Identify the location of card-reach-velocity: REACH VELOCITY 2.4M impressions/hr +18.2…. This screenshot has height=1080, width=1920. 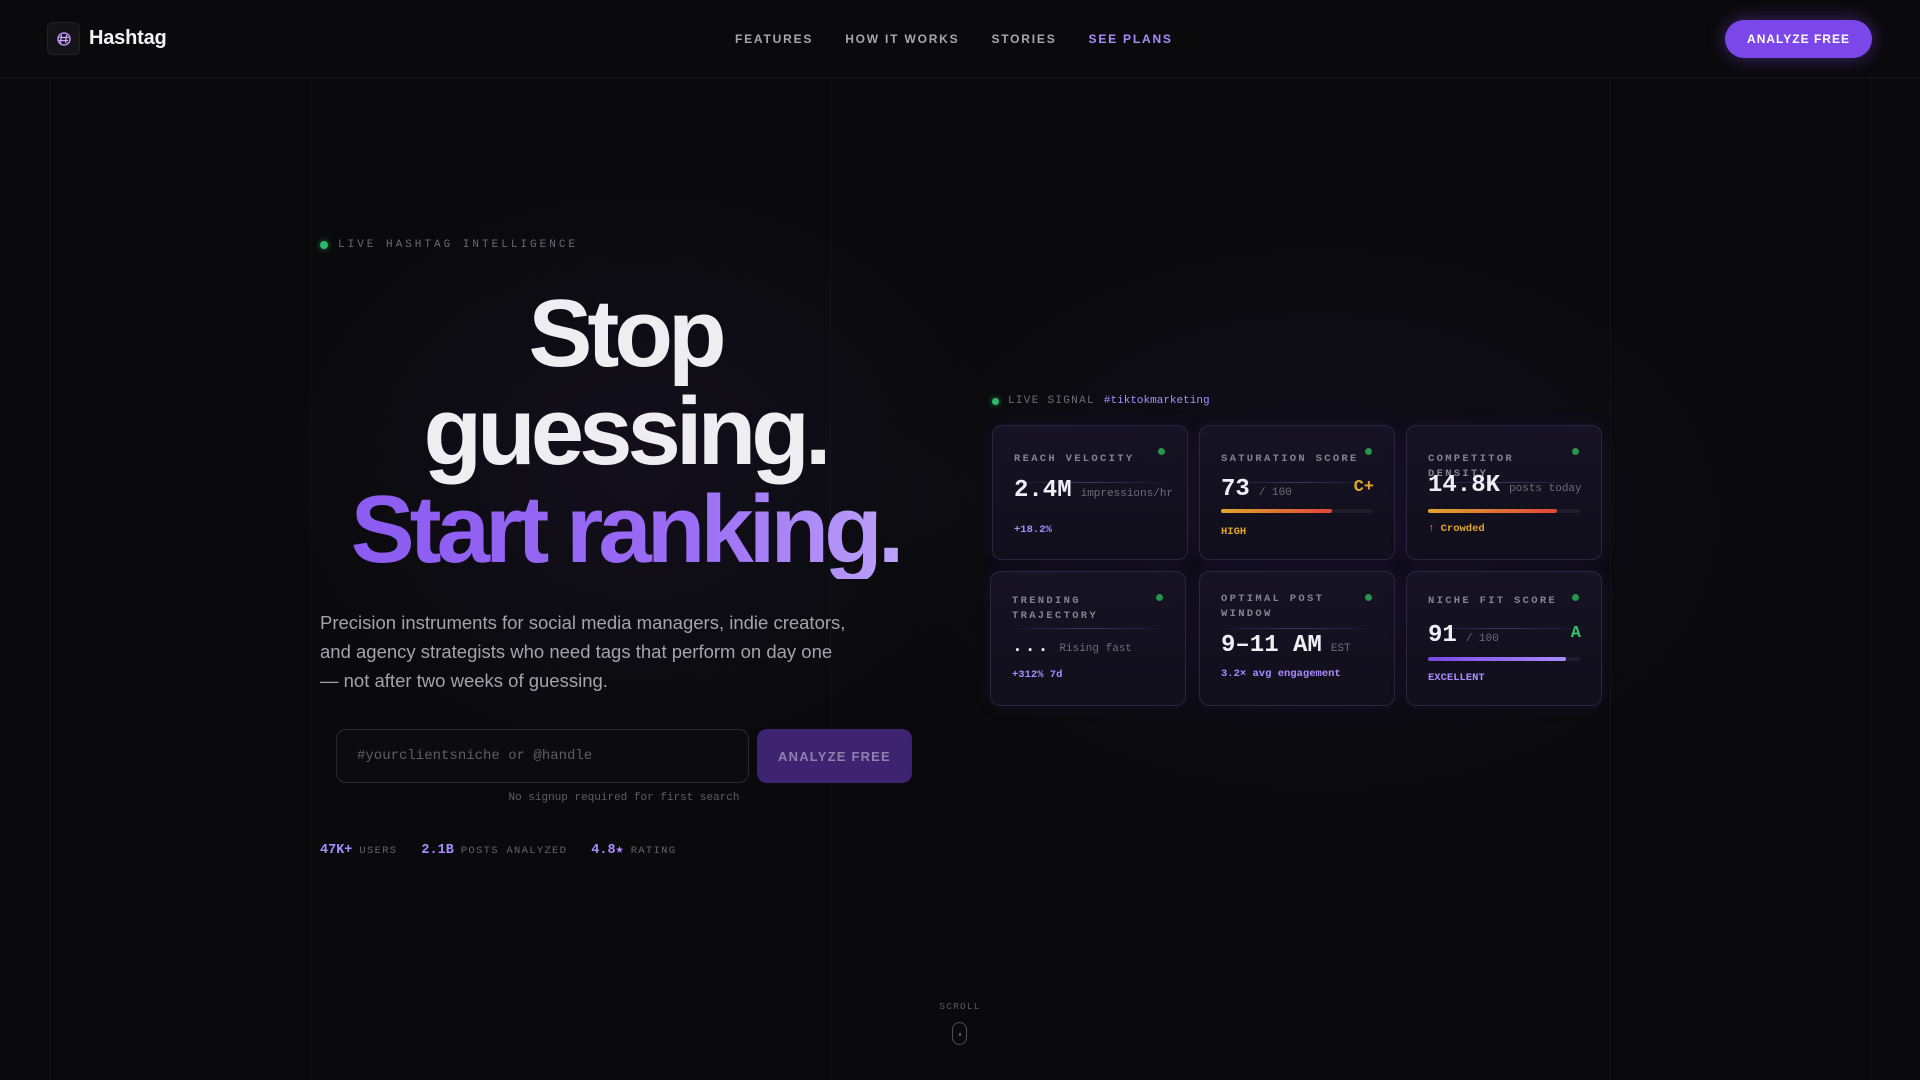
(1090, 492).